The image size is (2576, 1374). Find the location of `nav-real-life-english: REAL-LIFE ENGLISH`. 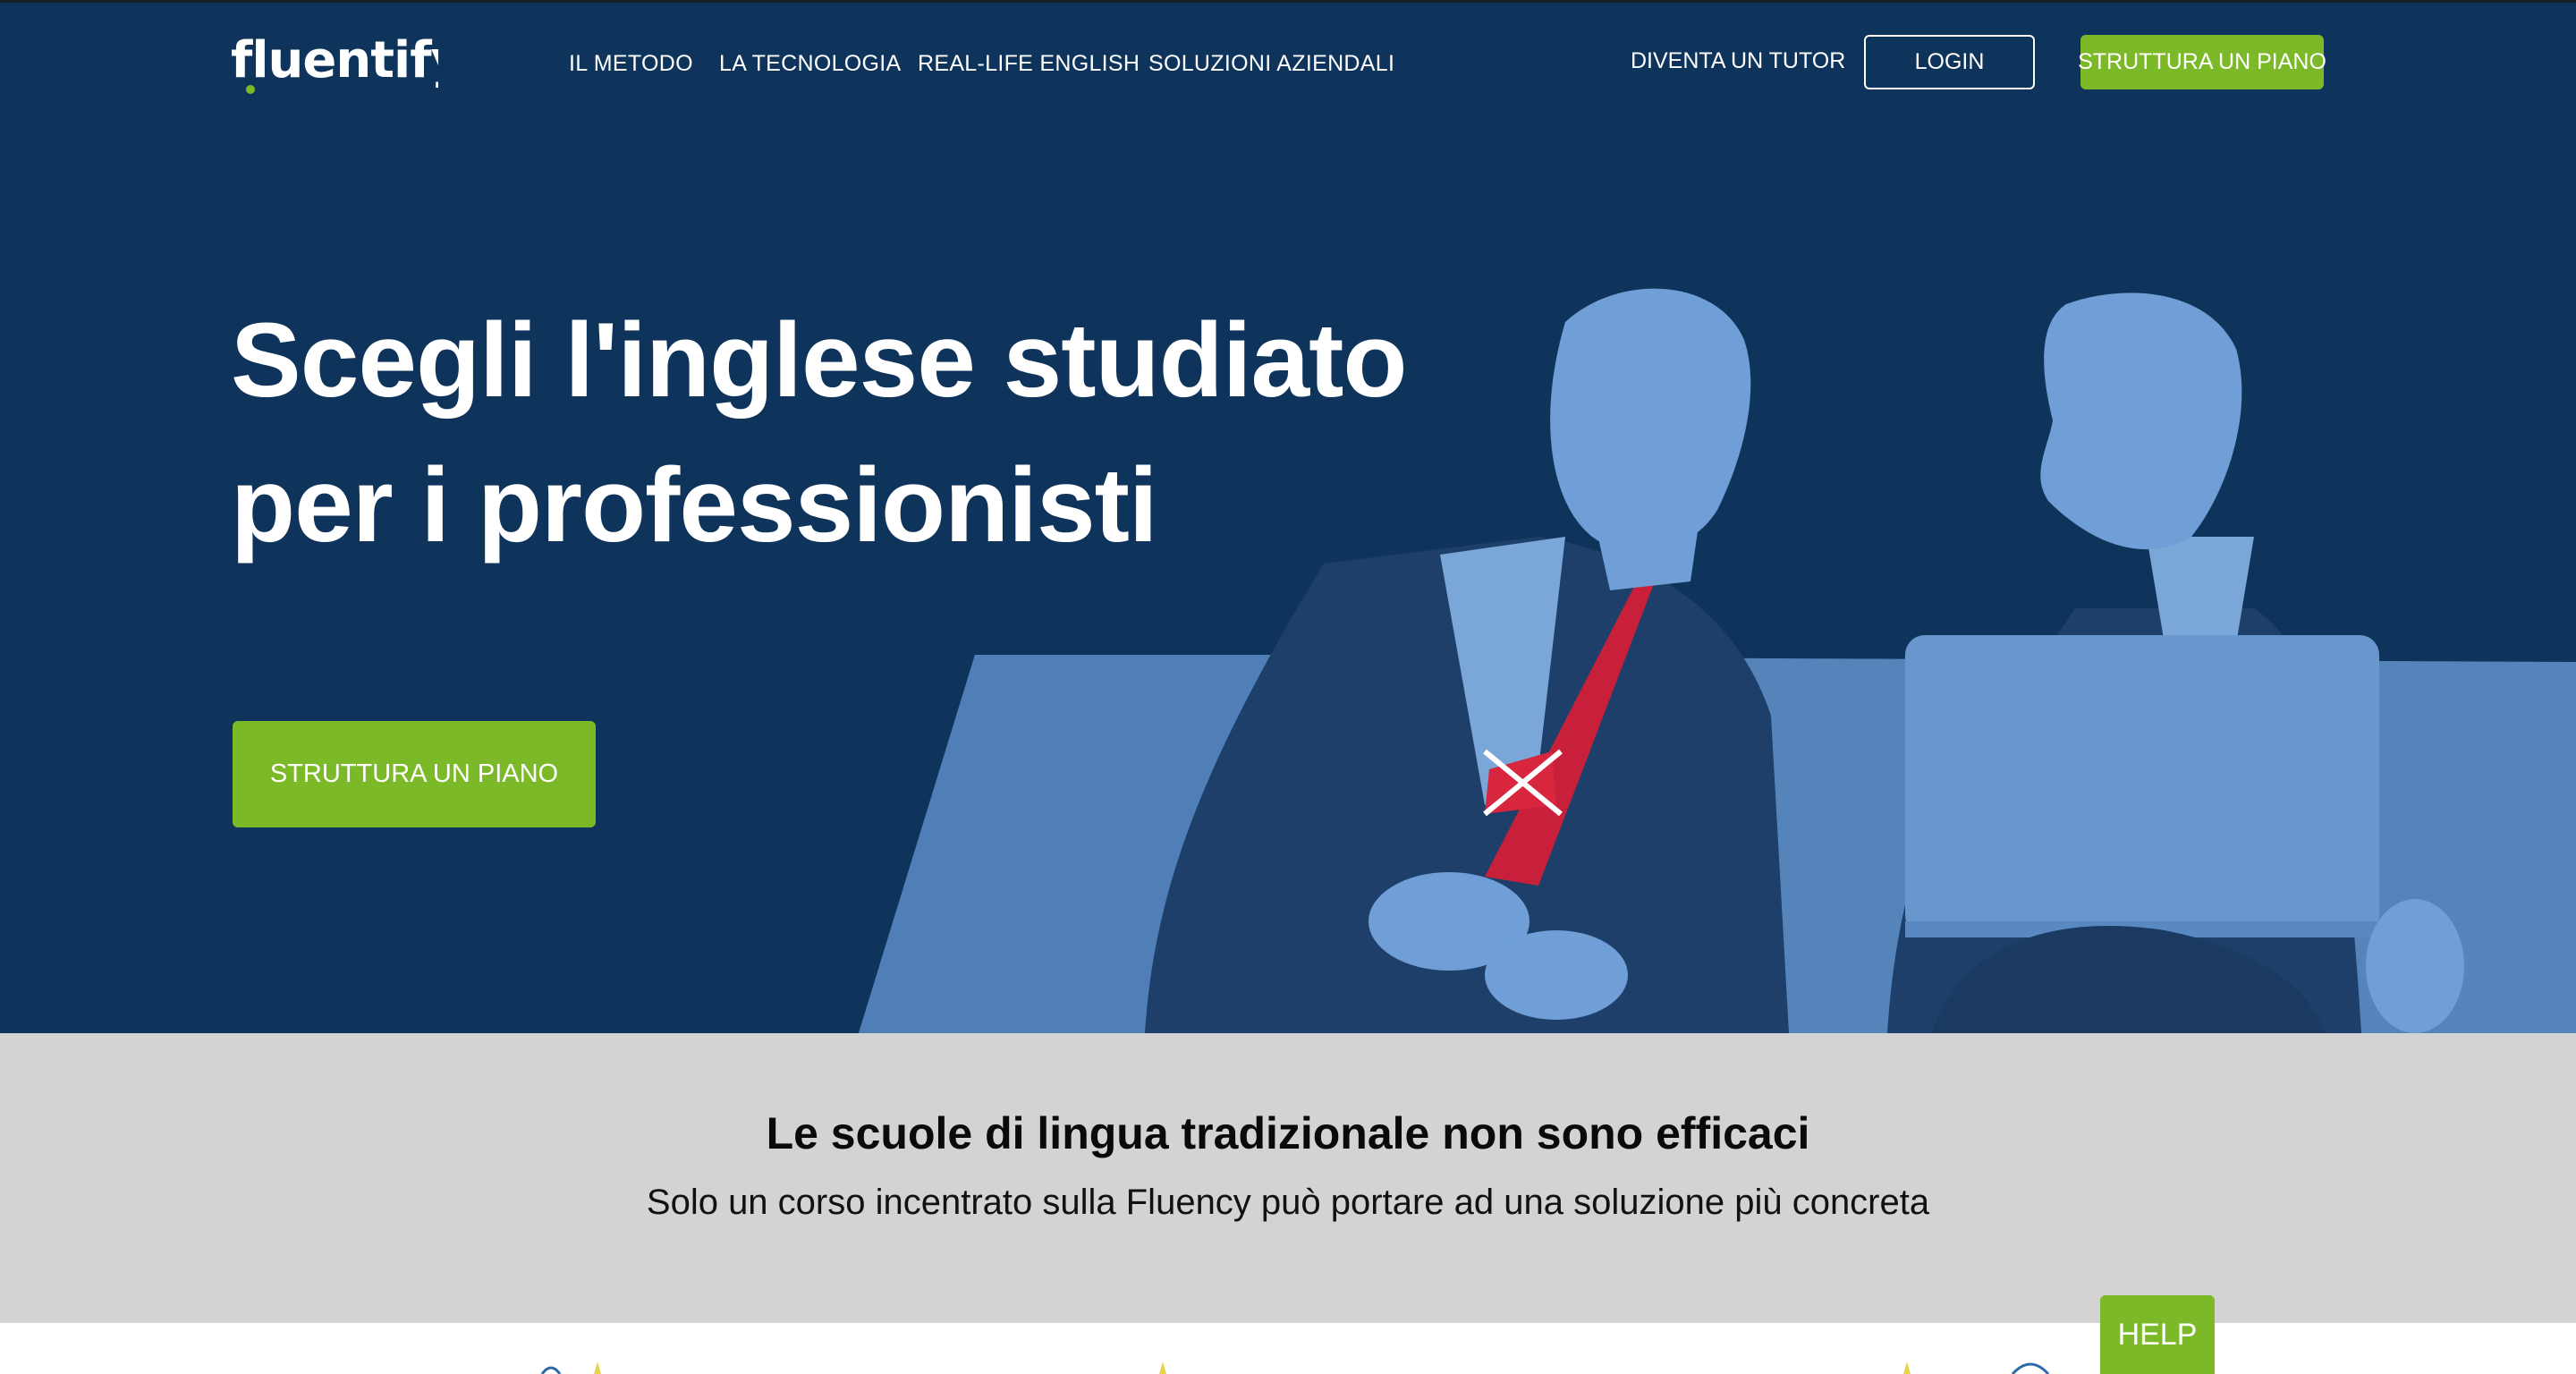

nav-real-life-english: REAL-LIFE ENGLISH is located at coordinates (1029, 64).